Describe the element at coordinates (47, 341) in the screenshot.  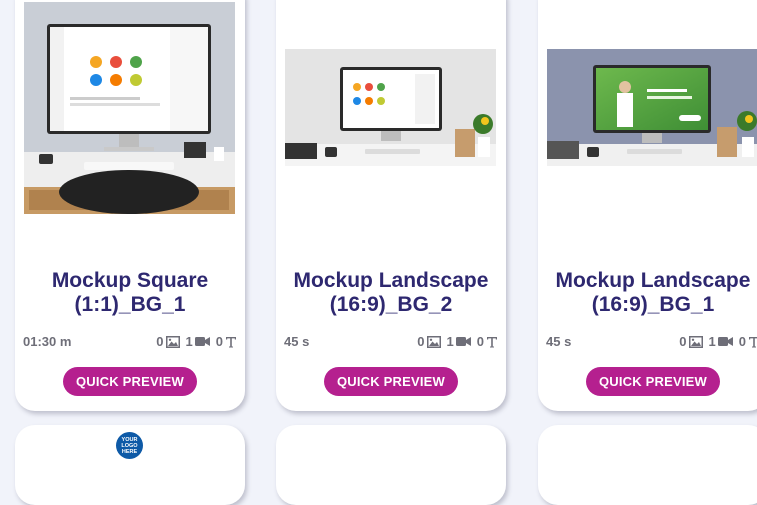
I see `duration-label: 01:30 m` at that location.